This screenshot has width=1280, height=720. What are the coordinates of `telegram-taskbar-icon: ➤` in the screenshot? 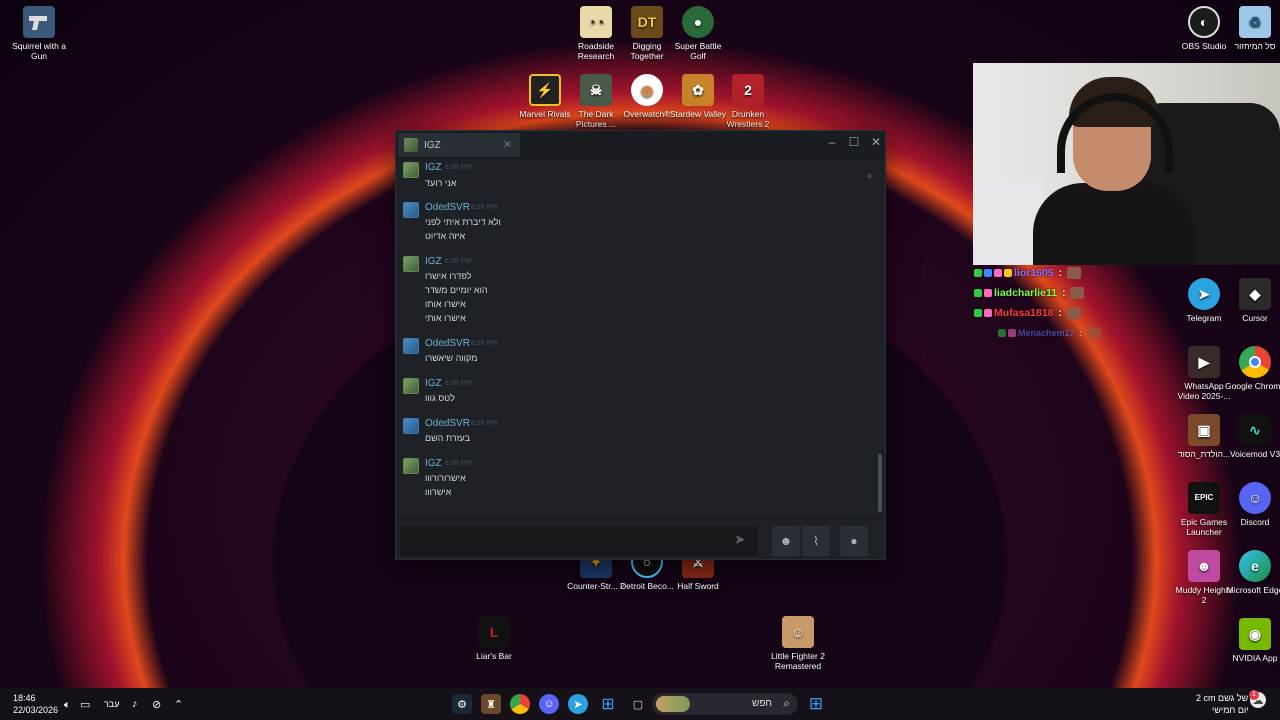 It's located at (578, 704).